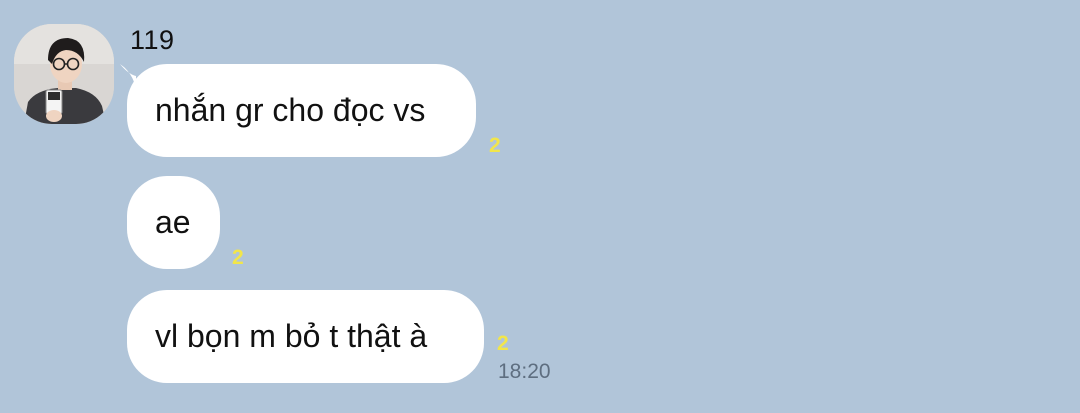 The image size is (1080, 413). I want to click on message-text: ae, so click(173, 222).